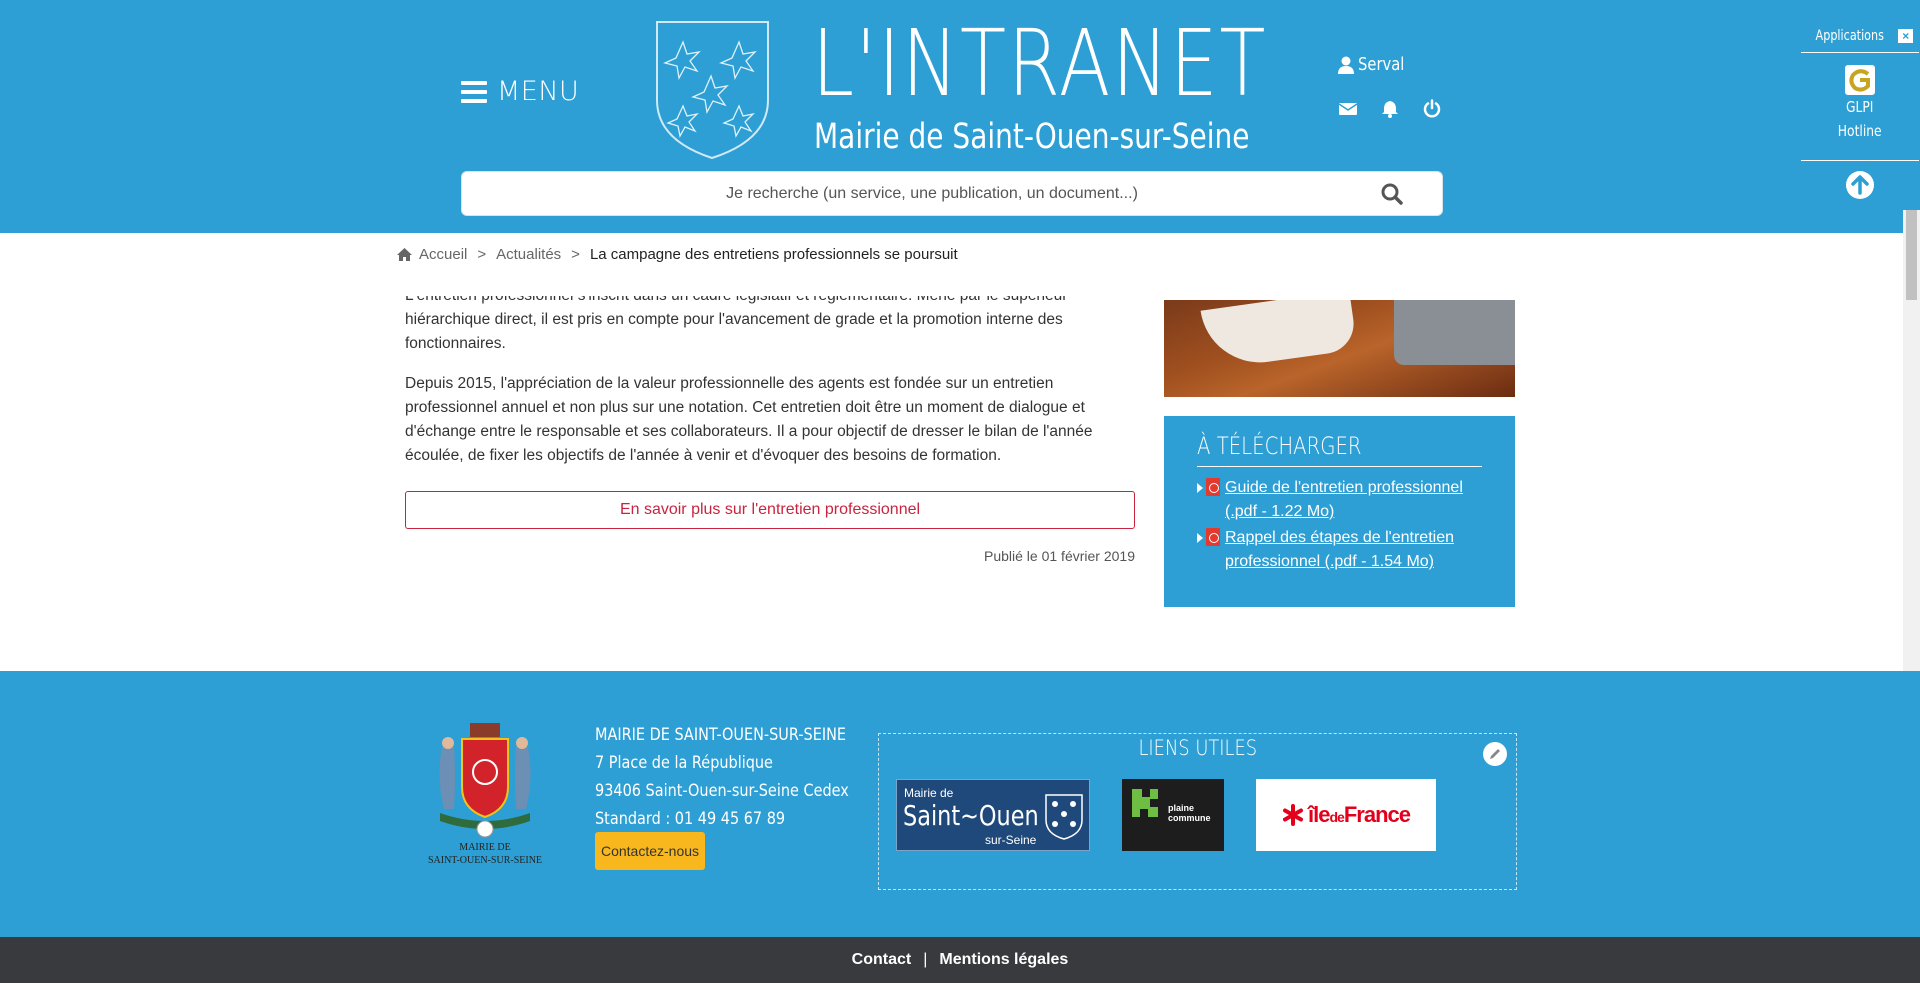 This screenshot has width=1920, height=983. Describe the element at coordinates (690, 819) in the screenshot. I see `phone: Standard : 01 49 45 67 89` at that location.